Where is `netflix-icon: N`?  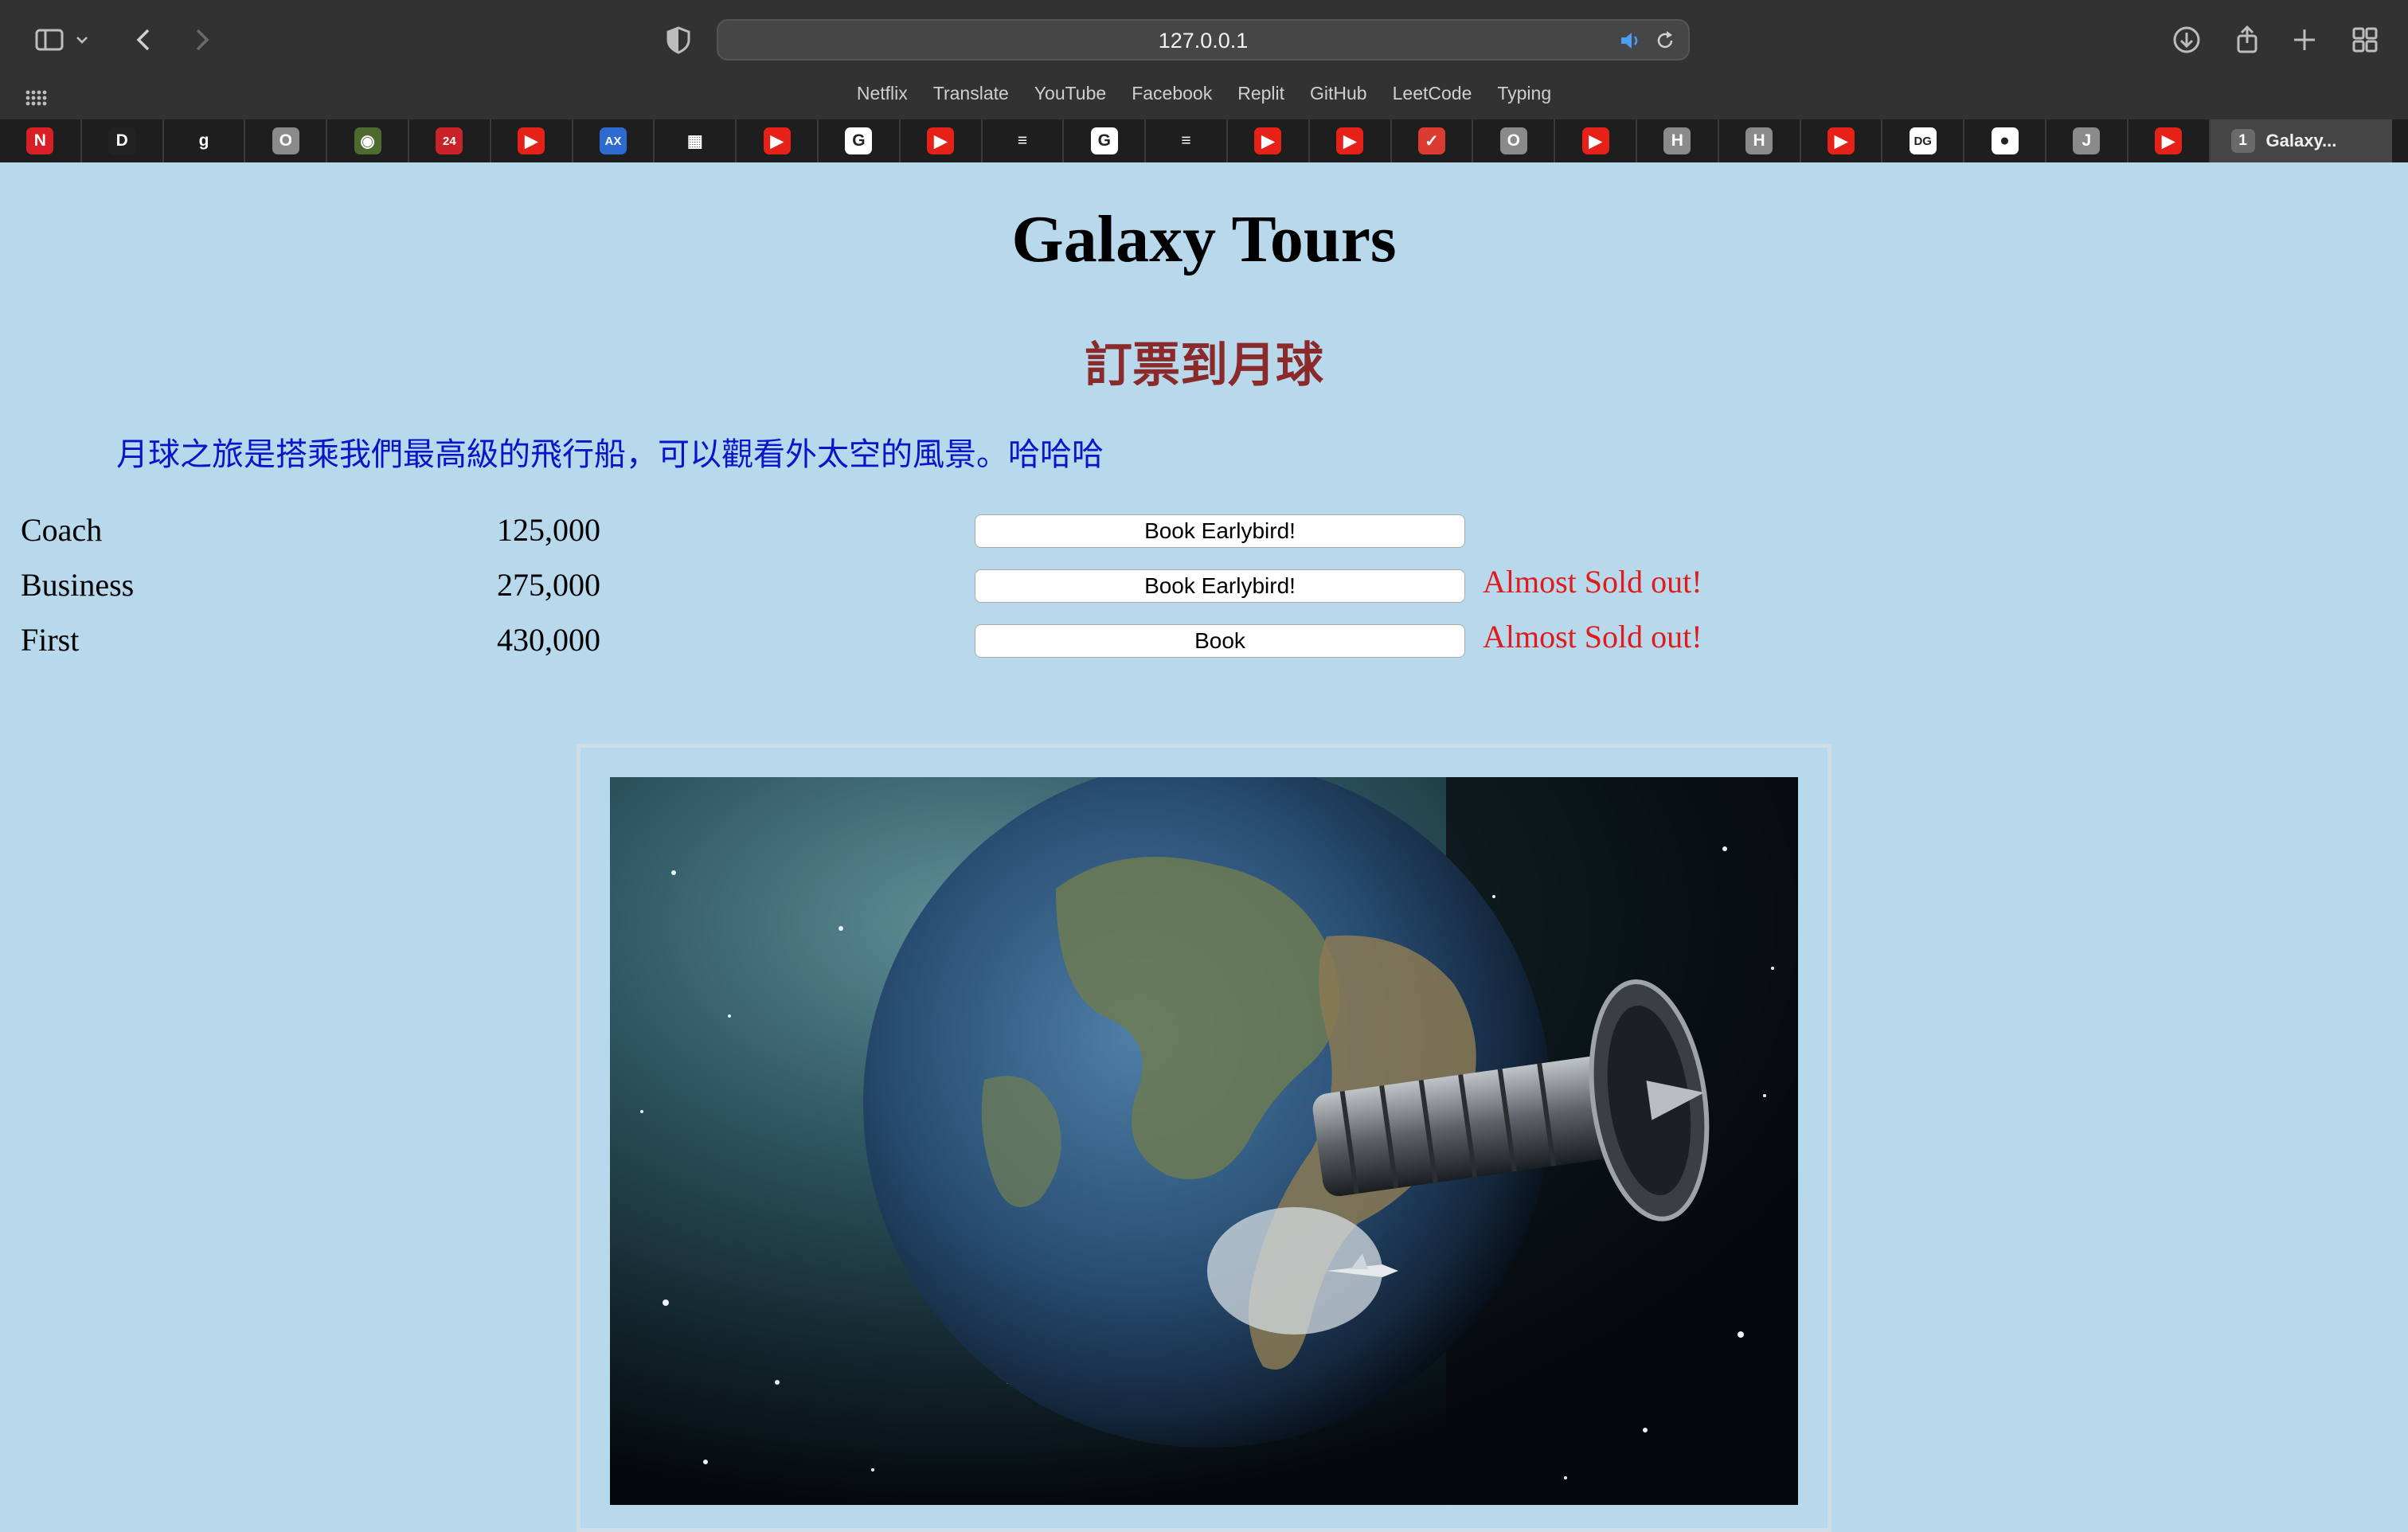
netflix-icon: N is located at coordinates (40, 140).